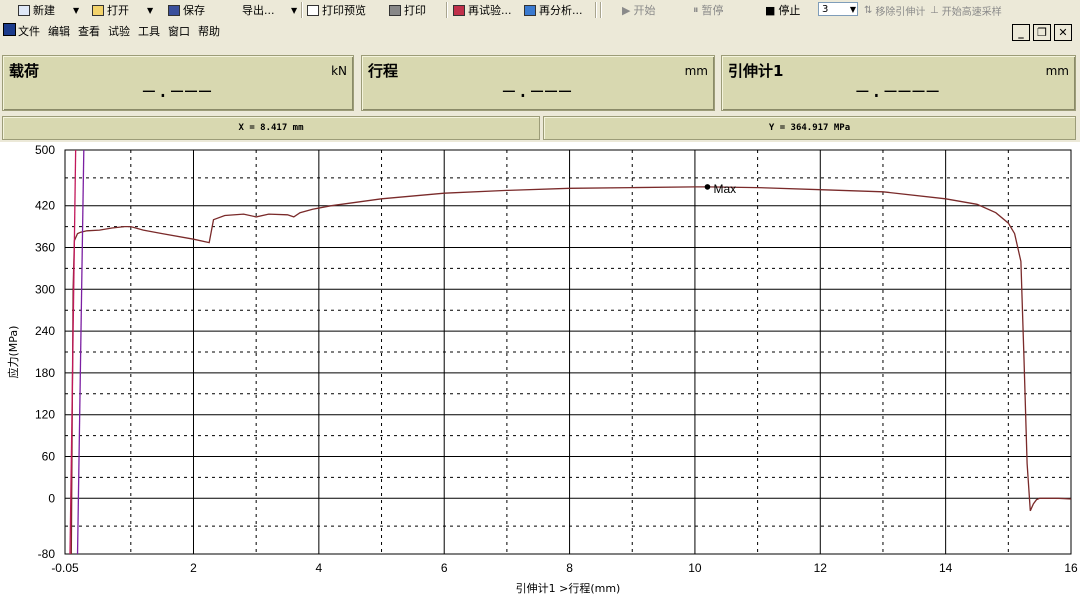 This screenshot has width=1080, height=595. I want to click on close-button: ✕, so click(1063, 32).